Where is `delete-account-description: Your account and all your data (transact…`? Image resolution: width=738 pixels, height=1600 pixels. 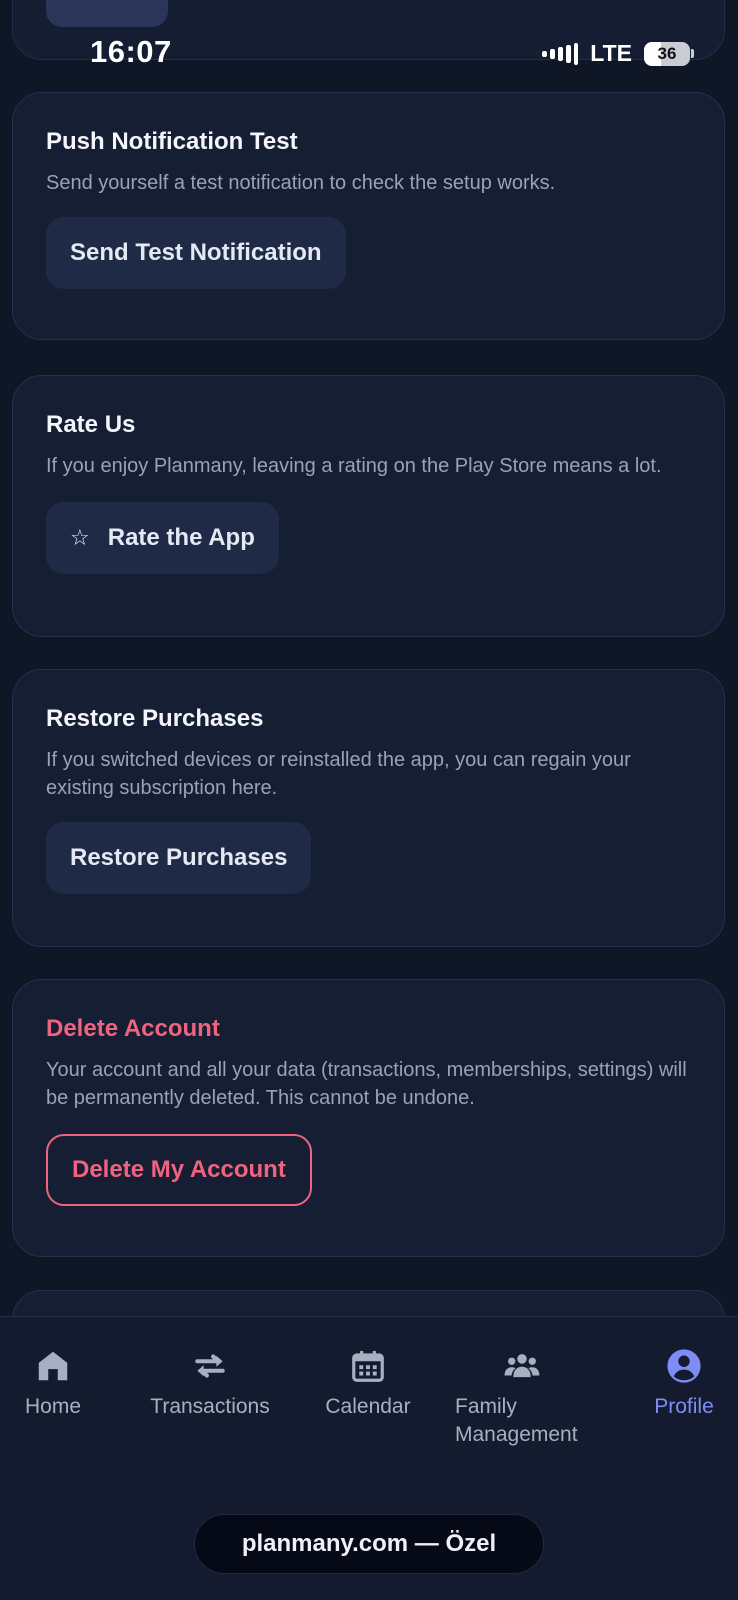
delete-account-description: Your account and all your data (transact… is located at coordinates (366, 1084).